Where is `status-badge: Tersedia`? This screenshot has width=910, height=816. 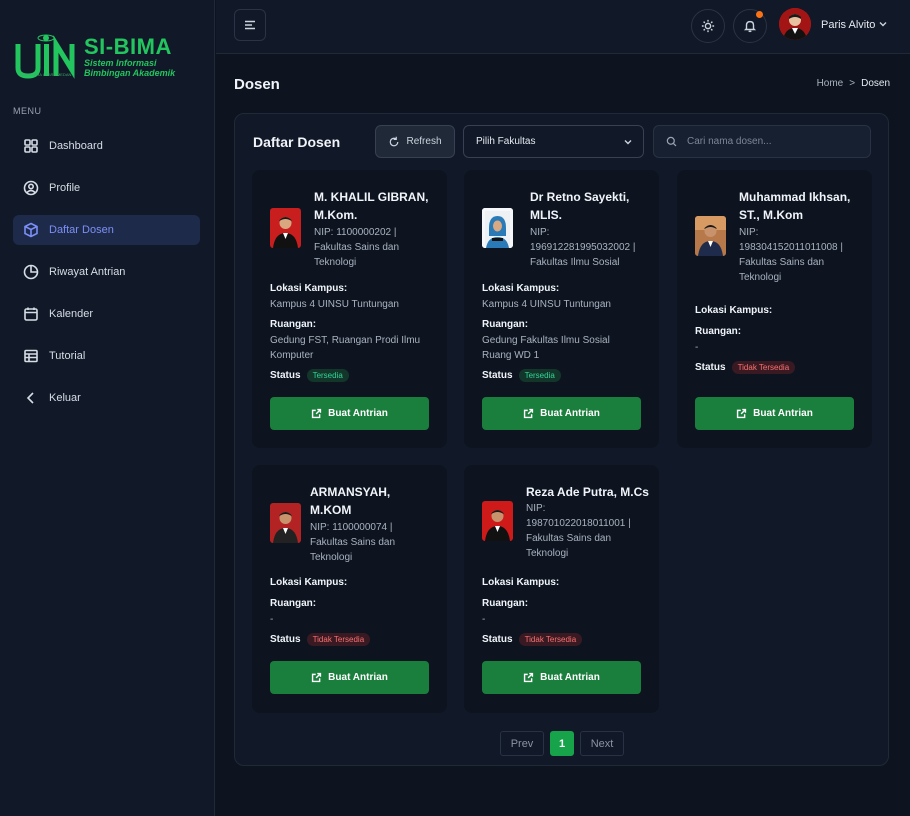 status-badge: Tersedia is located at coordinates (327, 375).